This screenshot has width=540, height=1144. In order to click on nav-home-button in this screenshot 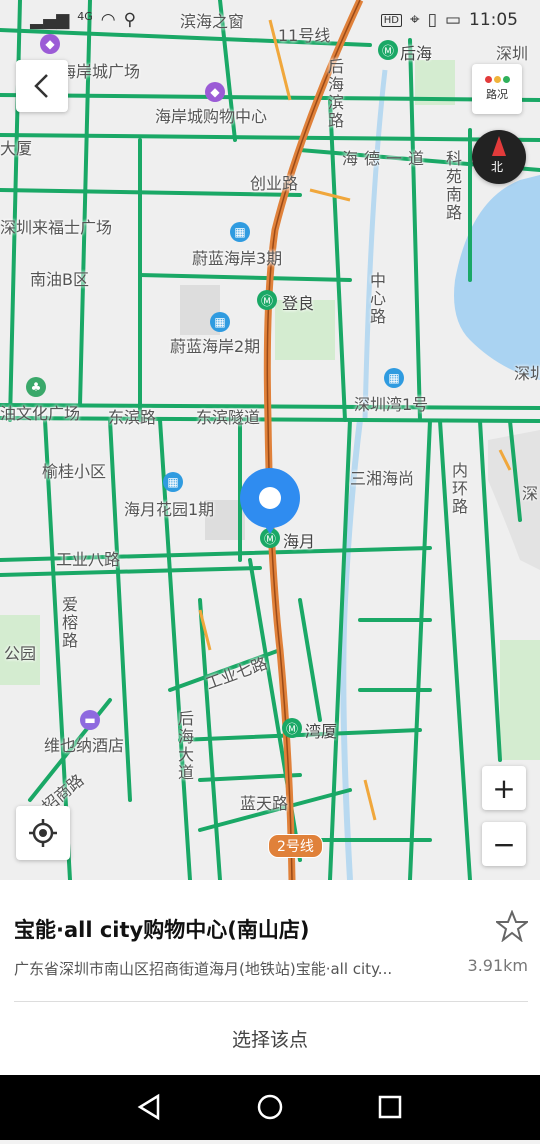, I will do `click(270, 1107)`.